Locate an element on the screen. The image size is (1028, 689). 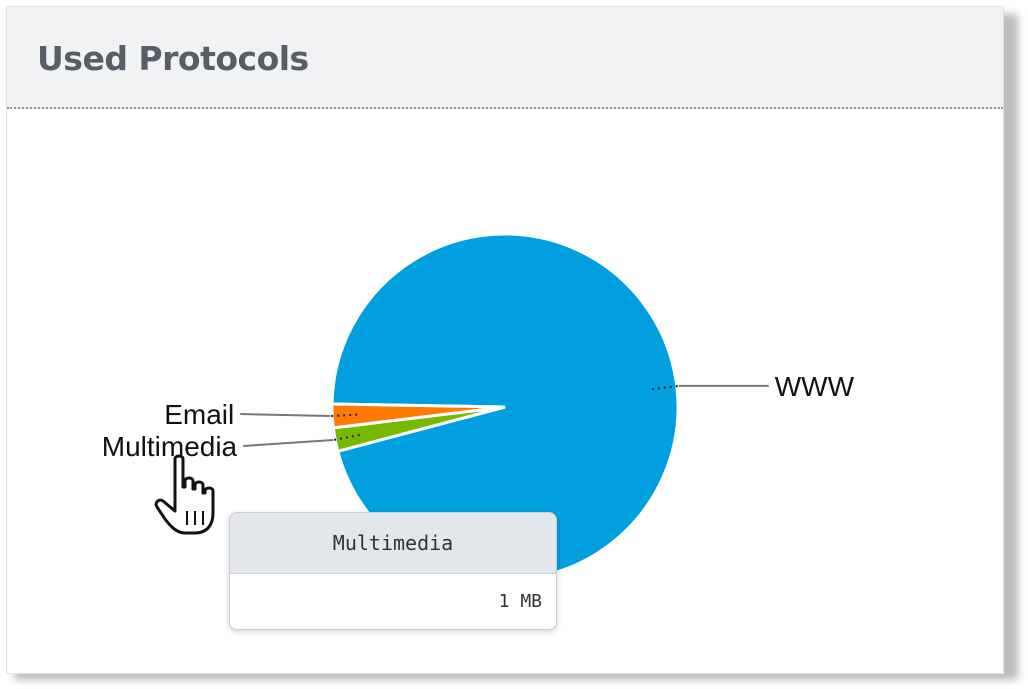
panel-header: Used Protocols is located at coordinates (505, 58).